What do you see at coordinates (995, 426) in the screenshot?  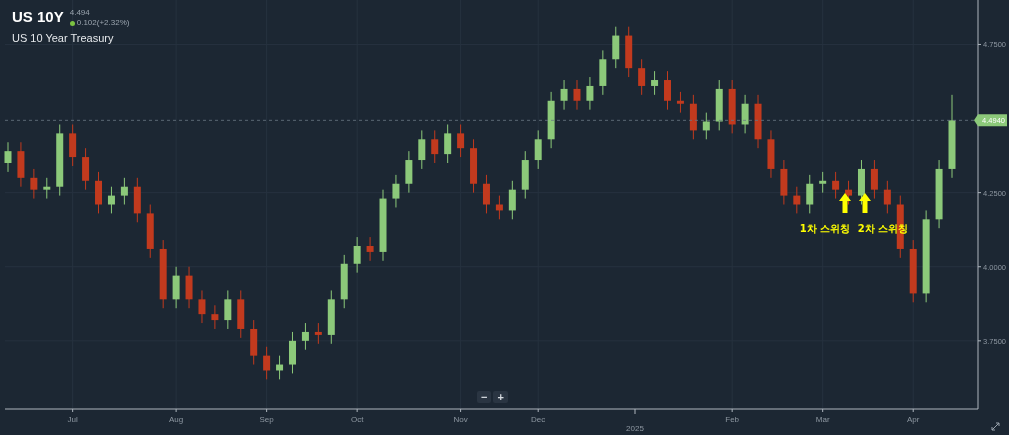 I see `resize-icon` at bounding box center [995, 426].